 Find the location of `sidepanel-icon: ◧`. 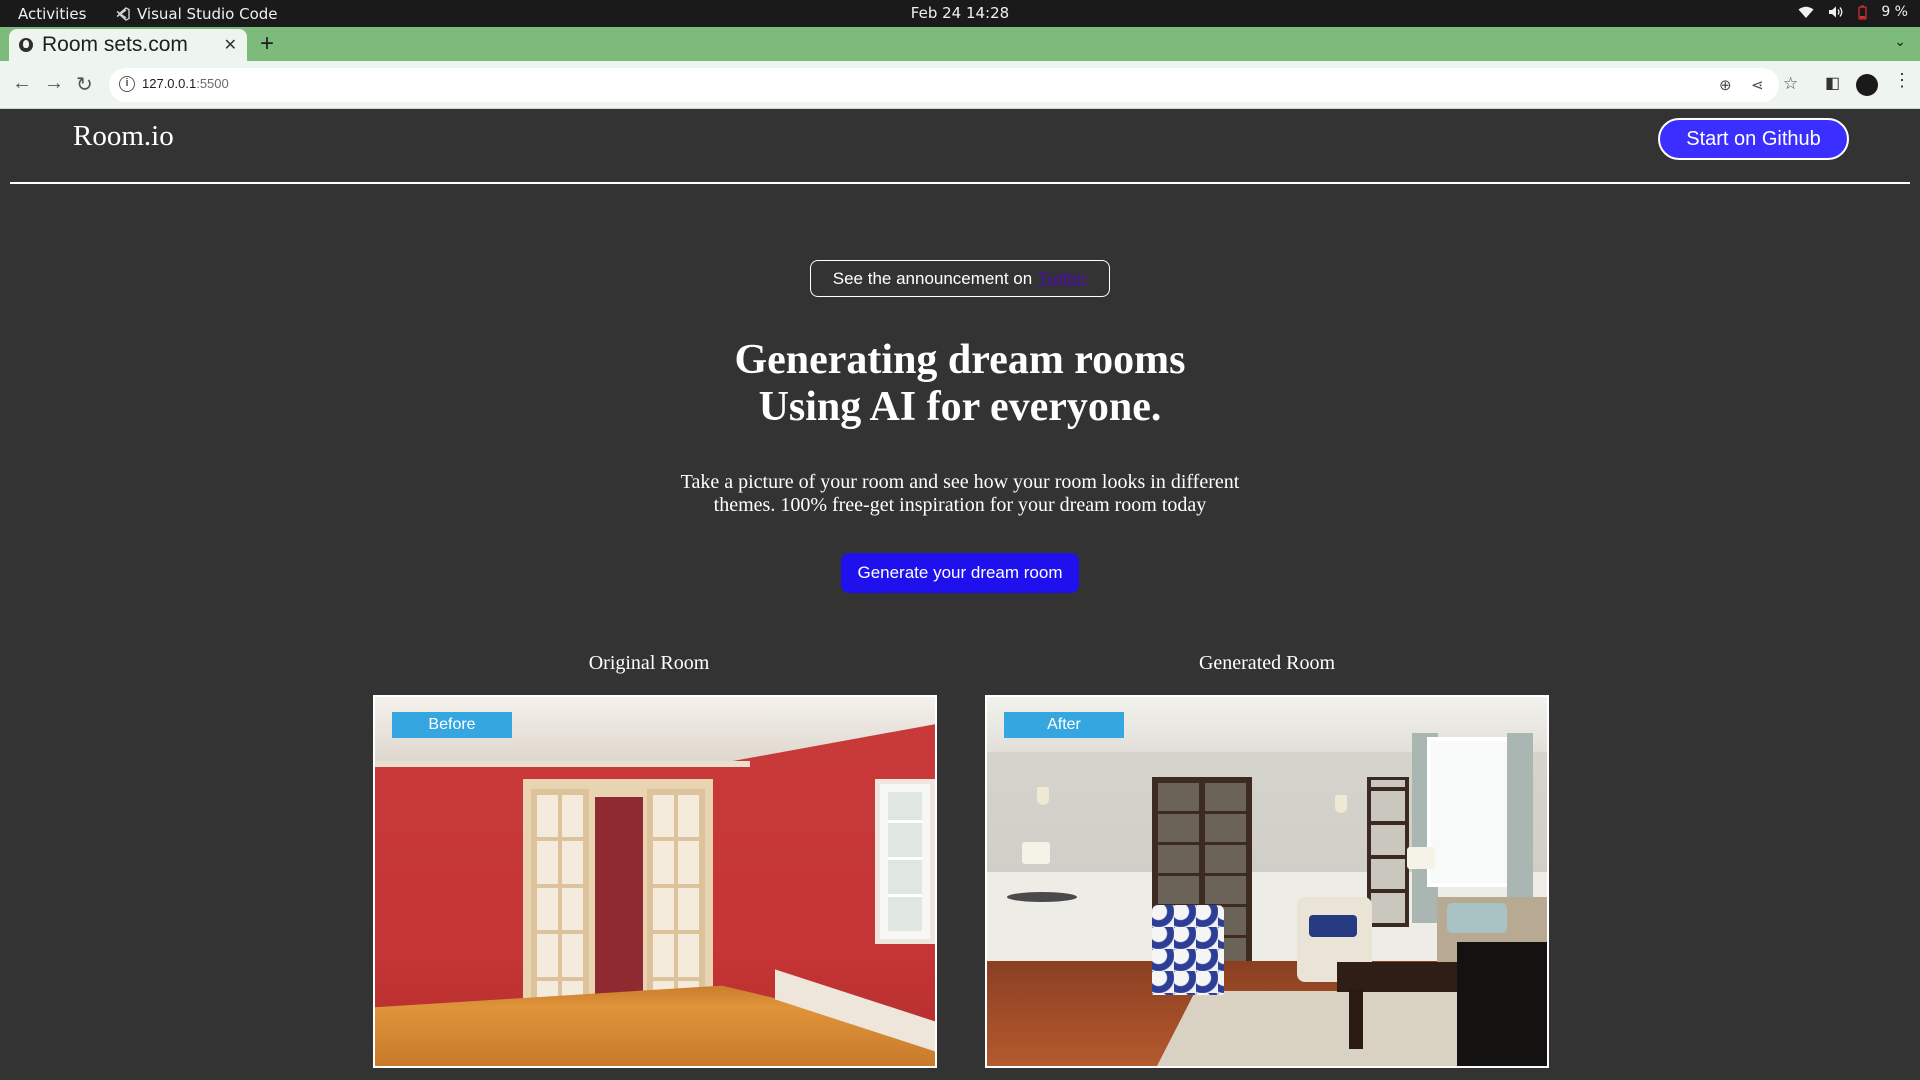

sidepanel-icon: ◧ is located at coordinates (1832, 83).